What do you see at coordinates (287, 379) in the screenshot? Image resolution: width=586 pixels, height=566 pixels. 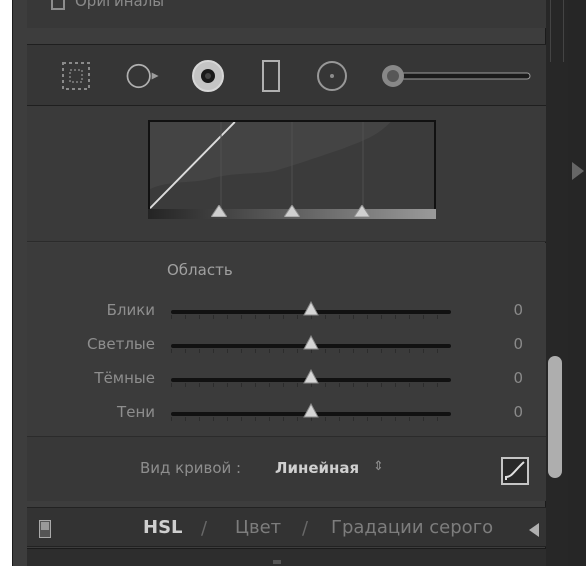 I see `slider-darks: Тёмные 0` at bounding box center [287, 379].